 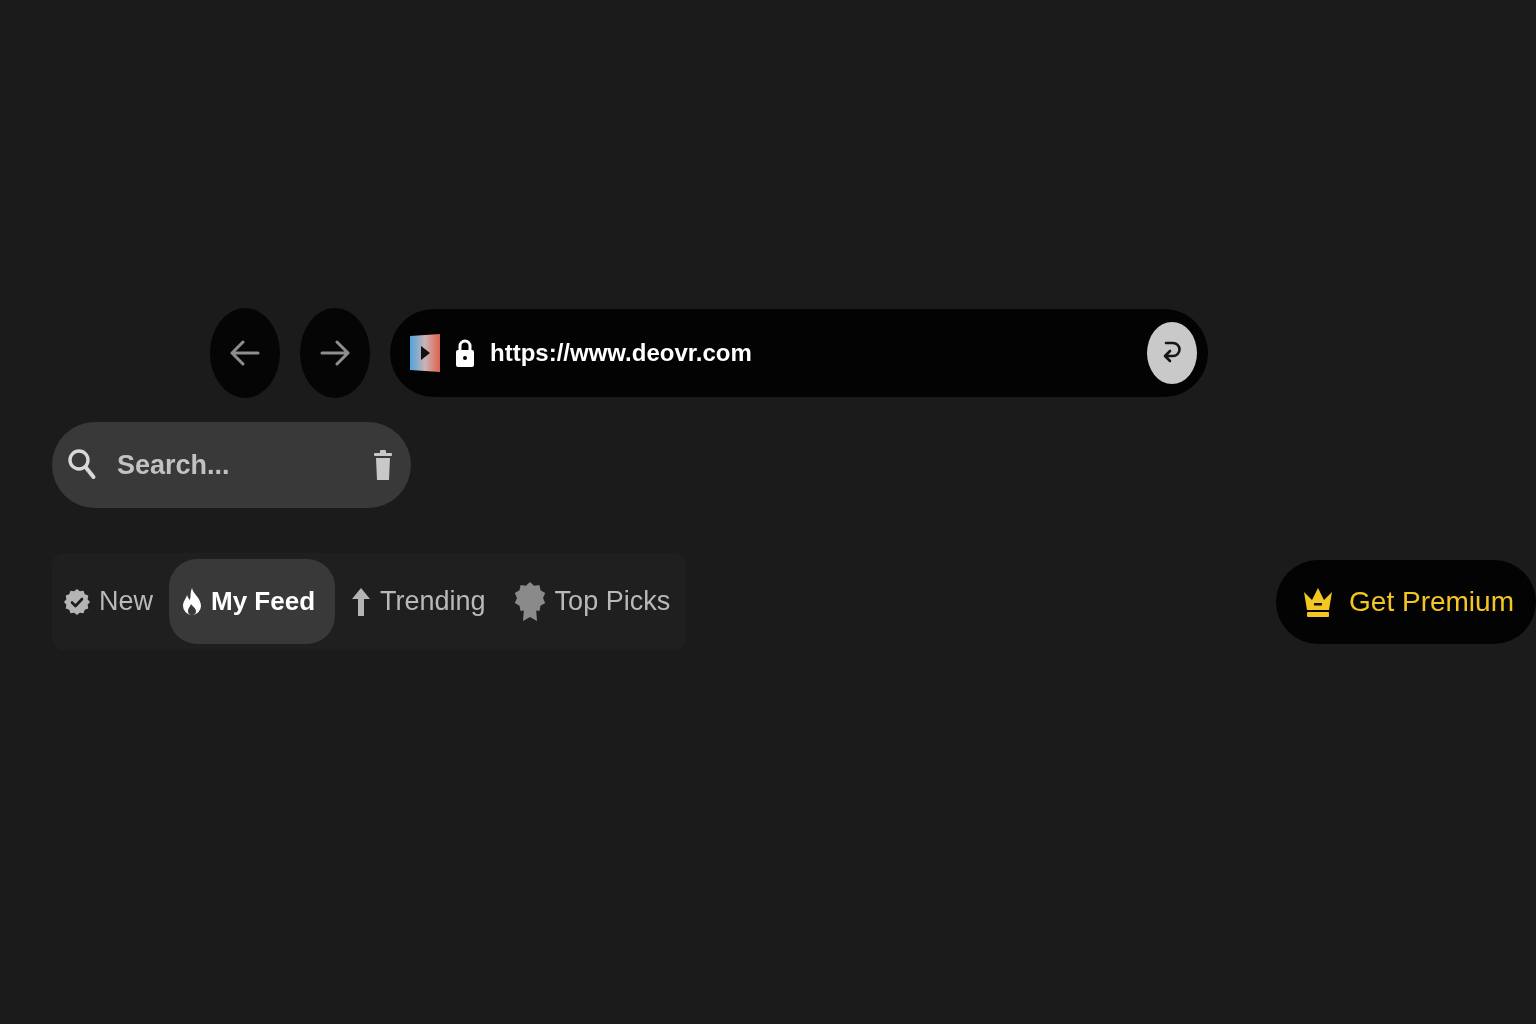 What do you see at coordinates (77, 601) in the screenshot?
I see `verified-badge-icon` at bounding box center [77, 601].